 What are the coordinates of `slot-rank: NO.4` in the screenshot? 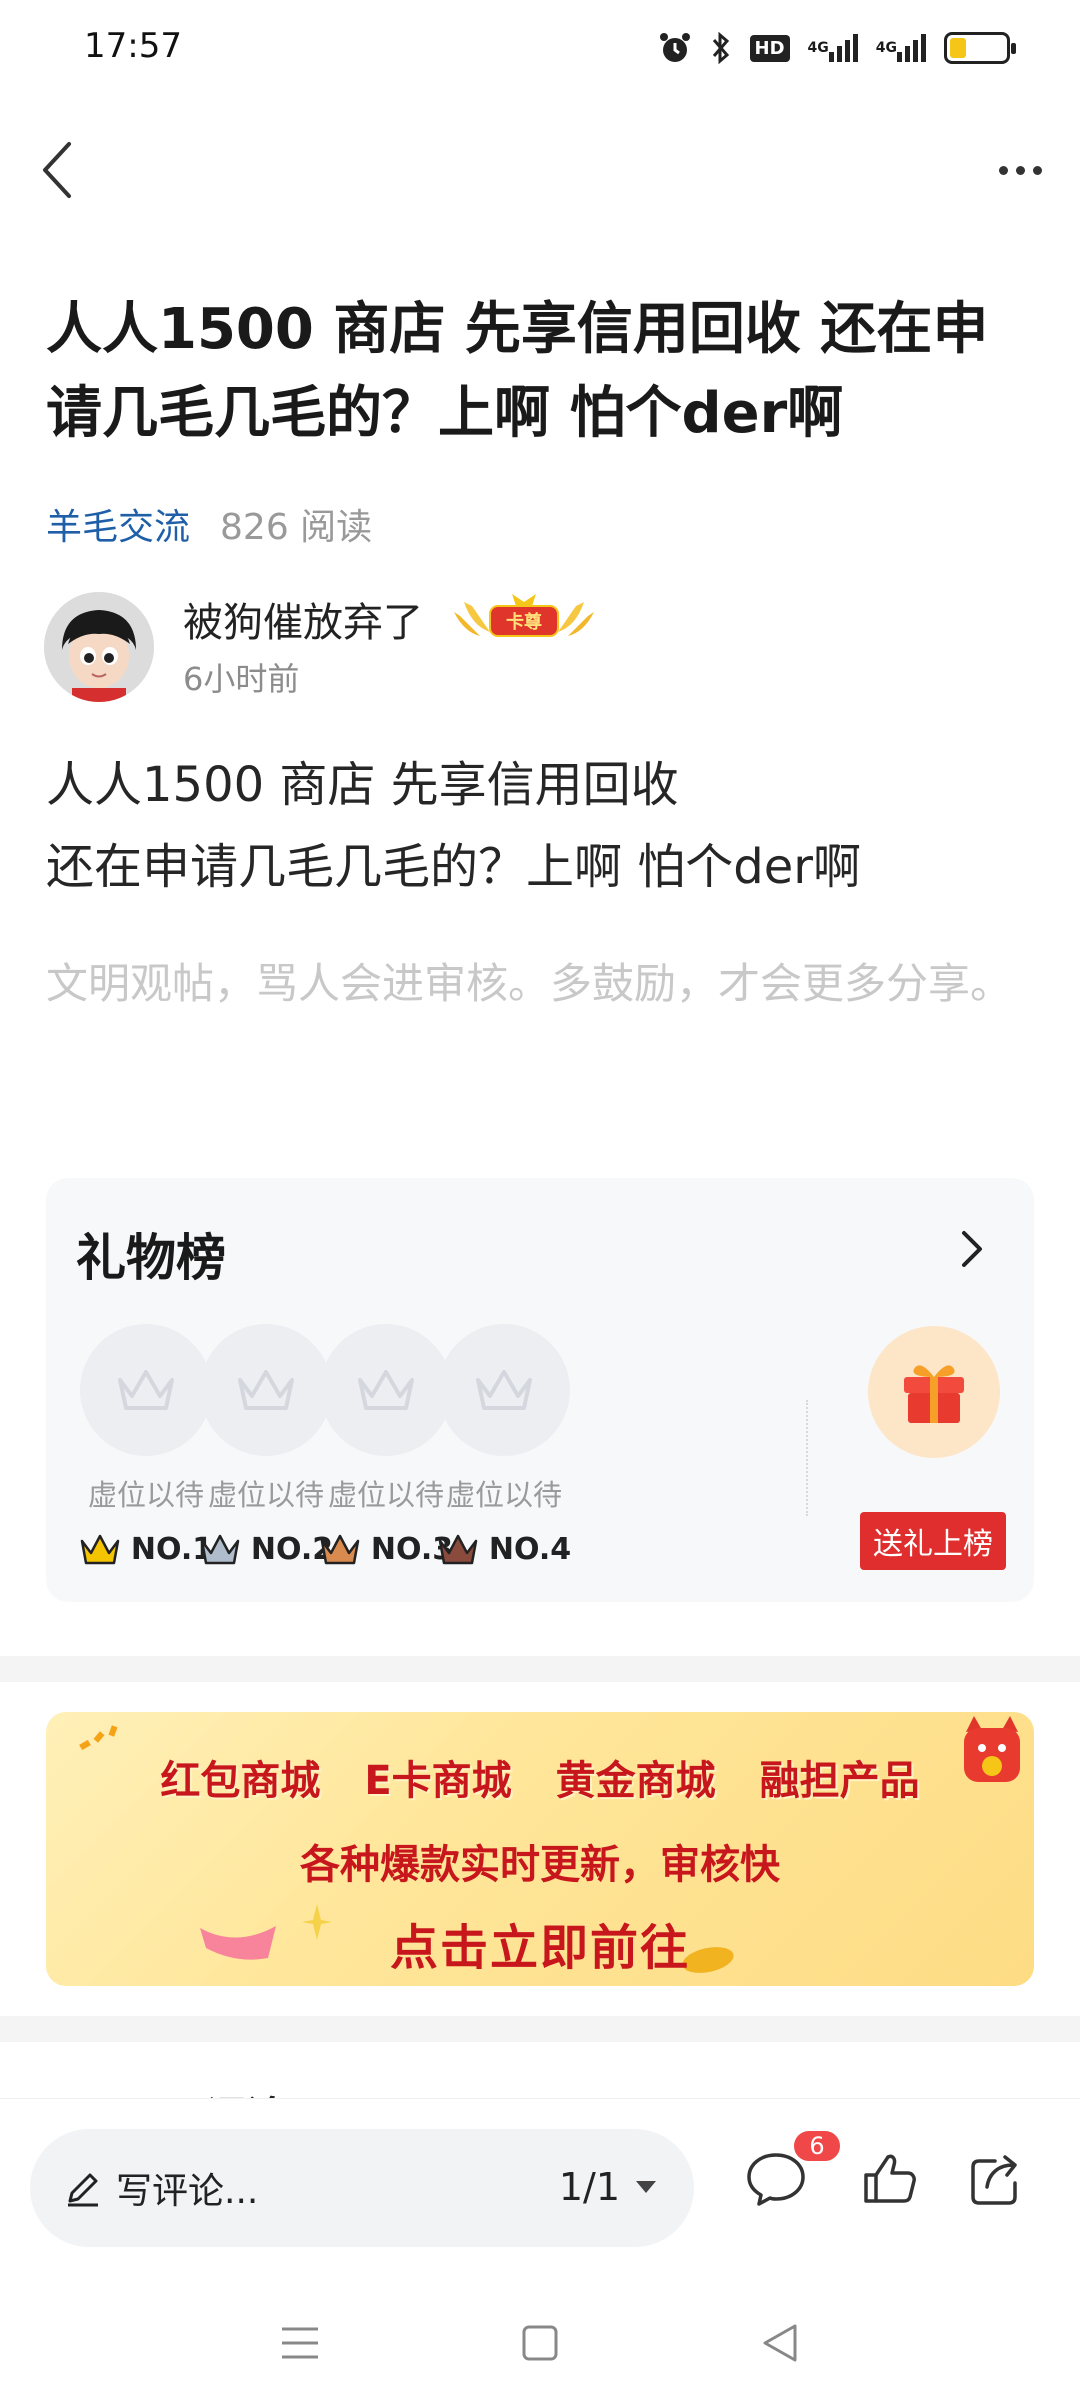 It's located at (504, 1549).